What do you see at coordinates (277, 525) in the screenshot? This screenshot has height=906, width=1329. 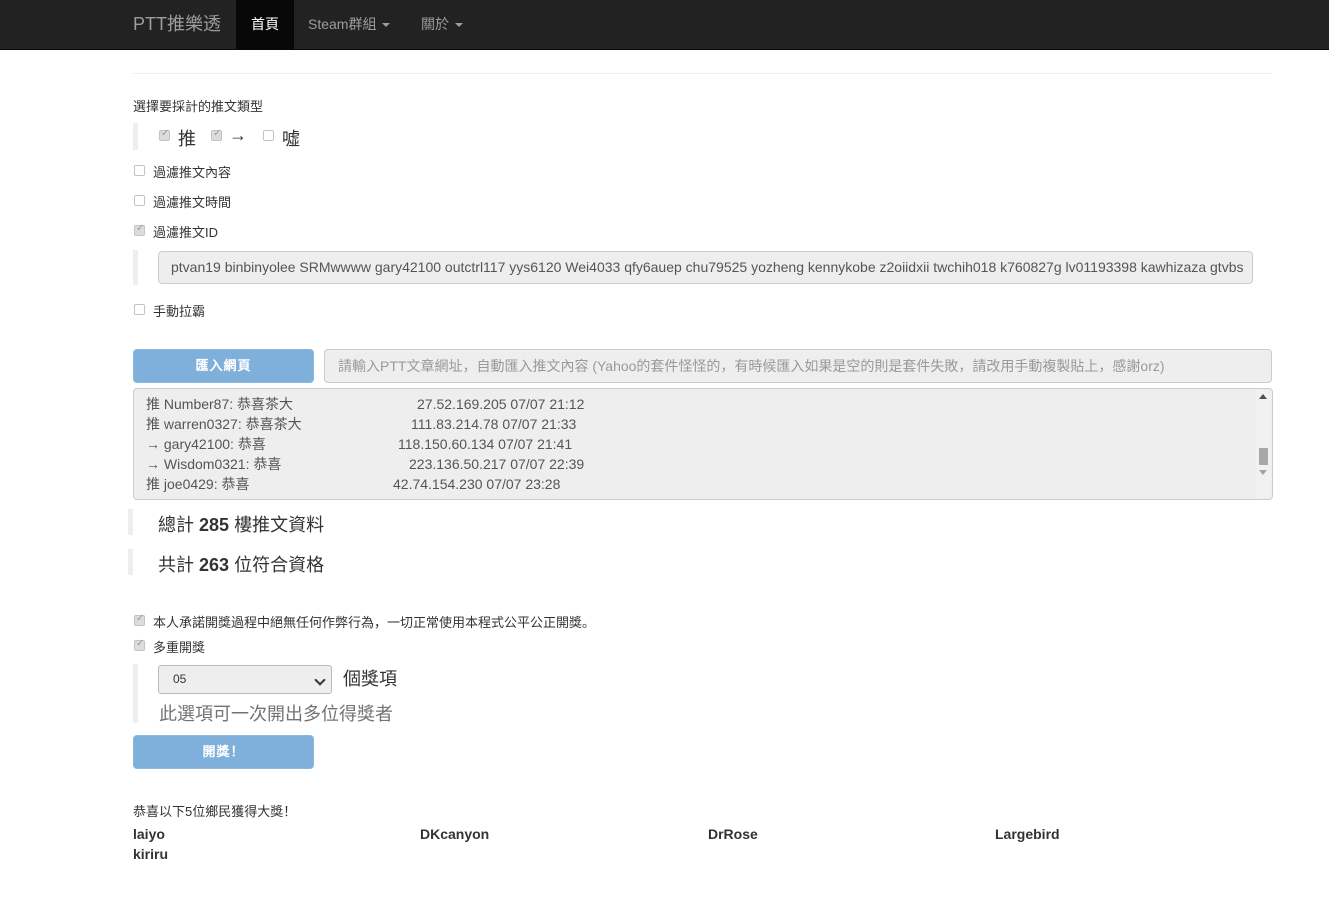 I see `total-suffix: 樓推文資料` at bounding box center [277, 525].